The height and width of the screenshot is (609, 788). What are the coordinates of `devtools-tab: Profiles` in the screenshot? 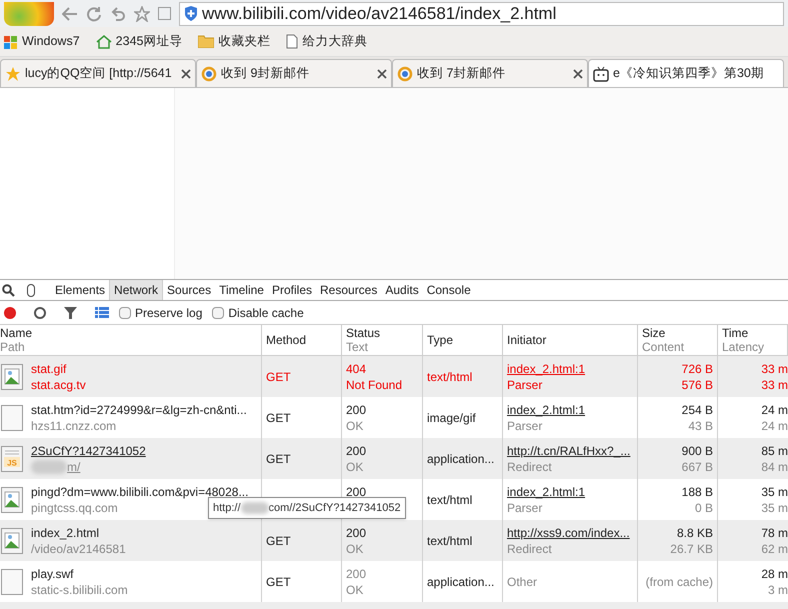 It's located at (292, 290).